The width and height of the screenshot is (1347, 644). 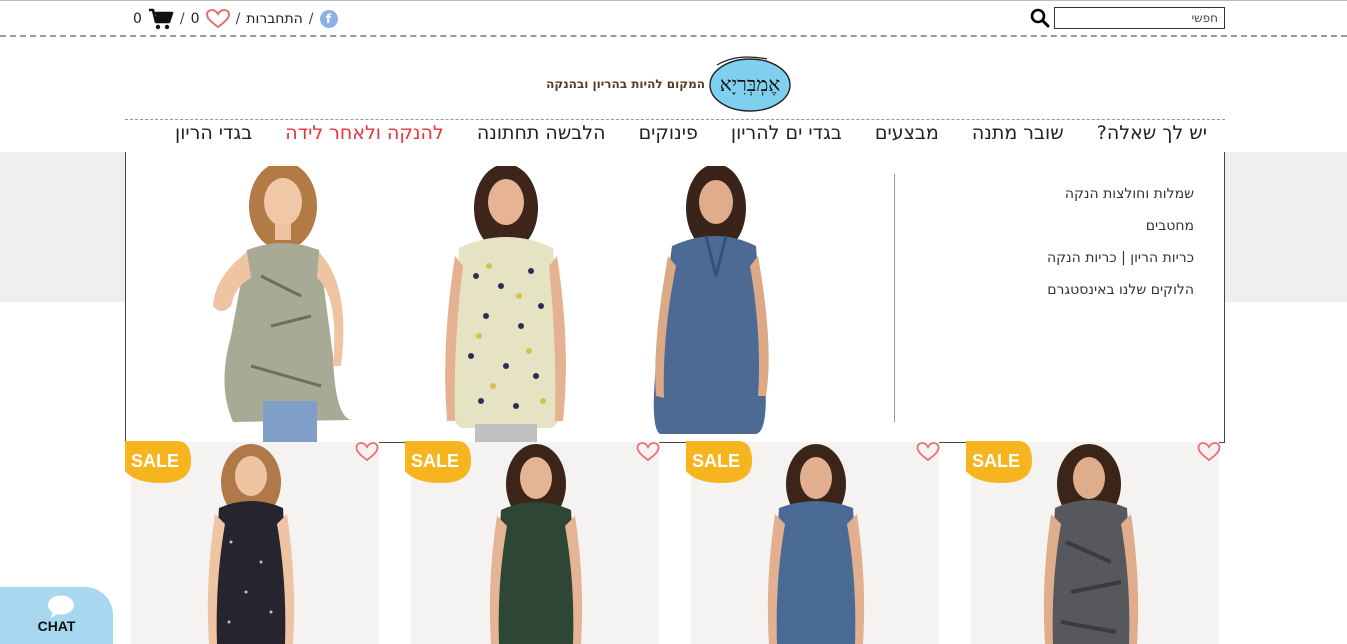 I want to click on nav-item-lingerie: הלבשה תחתונה, so click(x=541, y=137).